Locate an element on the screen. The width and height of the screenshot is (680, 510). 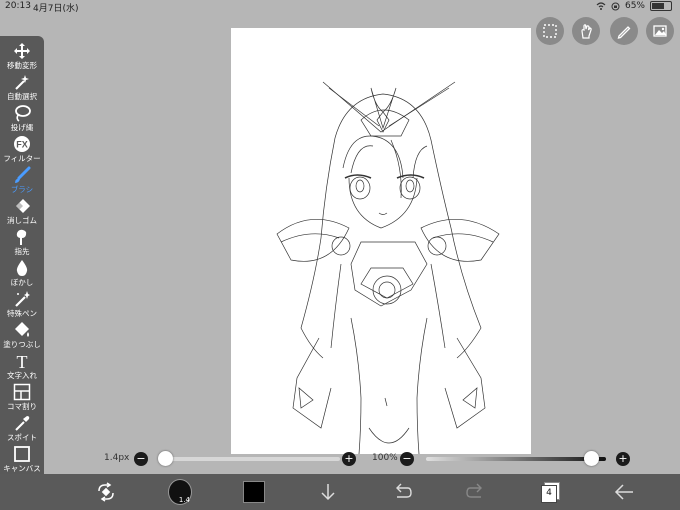
tool-finger: 指先 is located at coordinates (22, 240).